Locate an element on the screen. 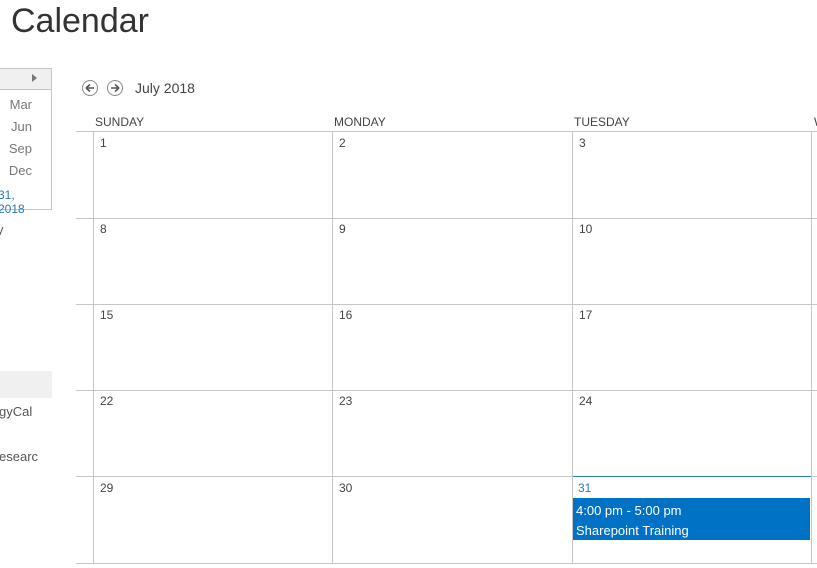 The image size is (817, 568). arrow-left-icon is located at coordinates (89, 88).